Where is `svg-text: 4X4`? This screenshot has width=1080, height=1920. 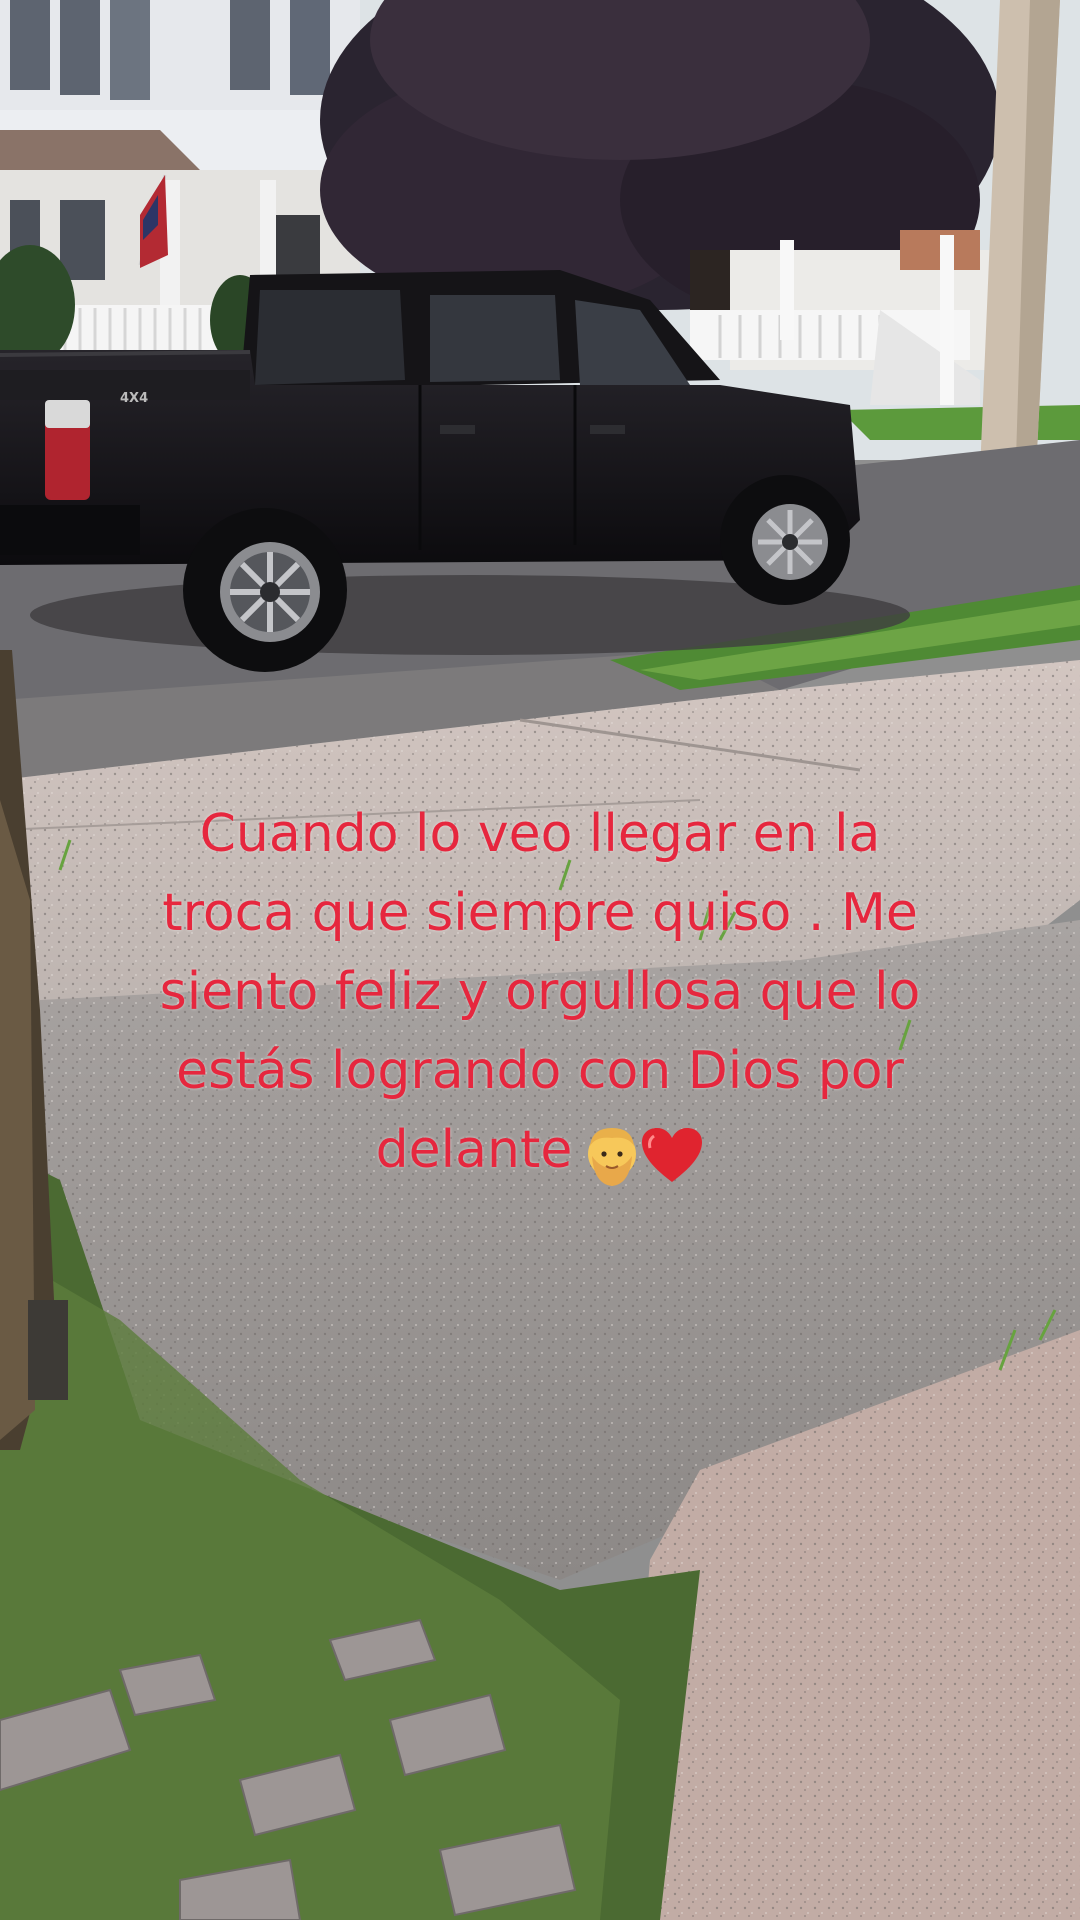
svg-text: 4X4 is located at coordinates (134, 398).